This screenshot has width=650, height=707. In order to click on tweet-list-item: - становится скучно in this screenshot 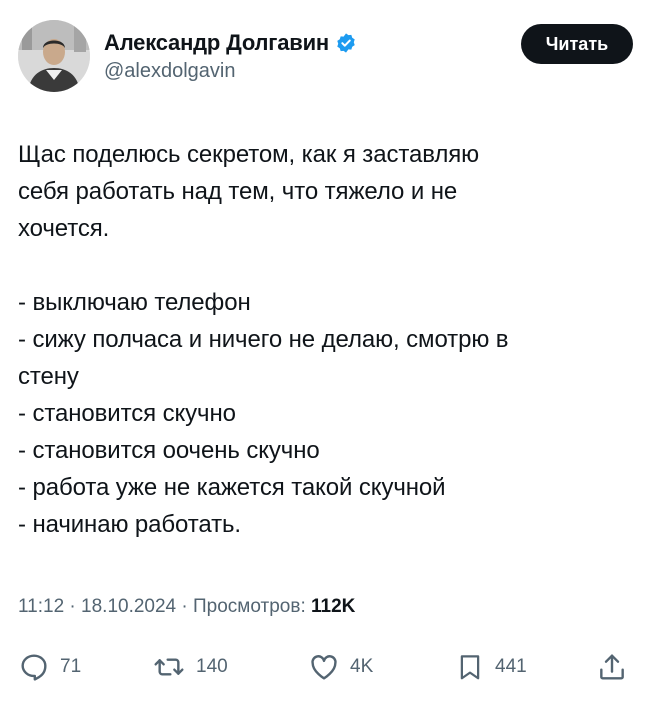, I will do `click(127, 413)`.